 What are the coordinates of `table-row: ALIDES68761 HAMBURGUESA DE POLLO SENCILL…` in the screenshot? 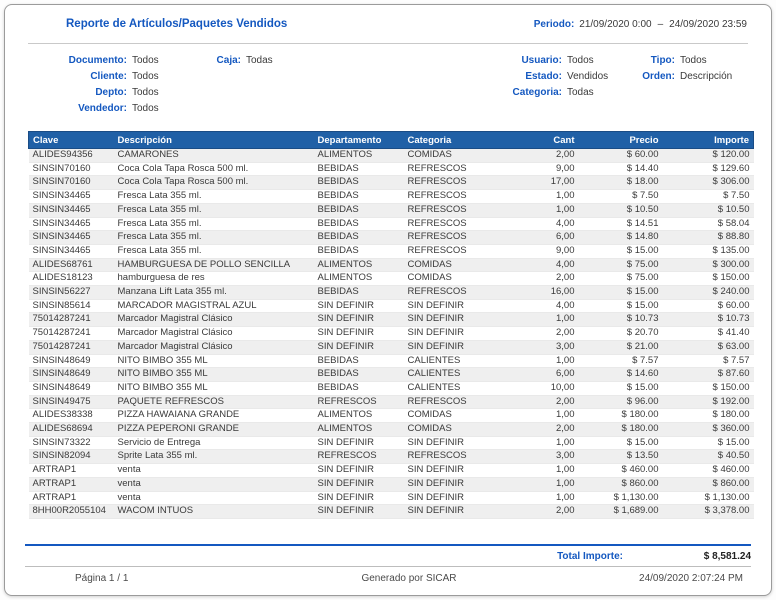 It's located at (391, 265).